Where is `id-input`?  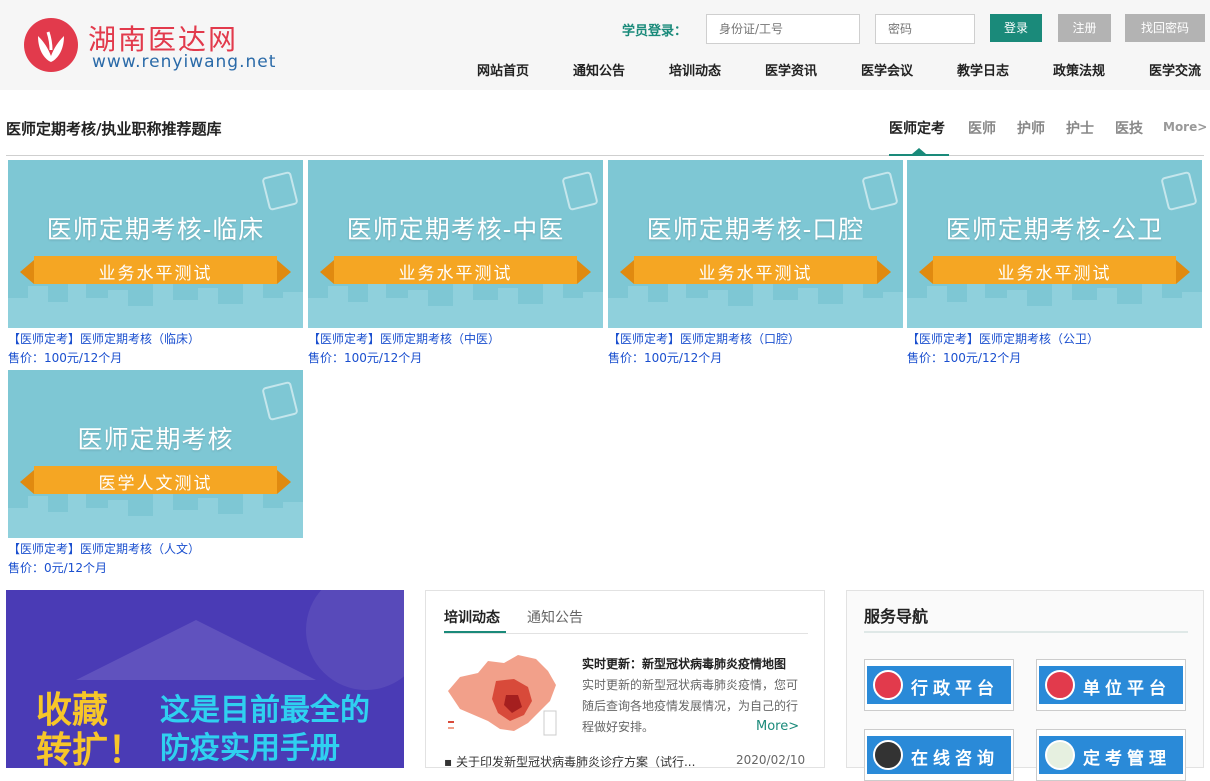 id-input is located at coordinates (783, 29).